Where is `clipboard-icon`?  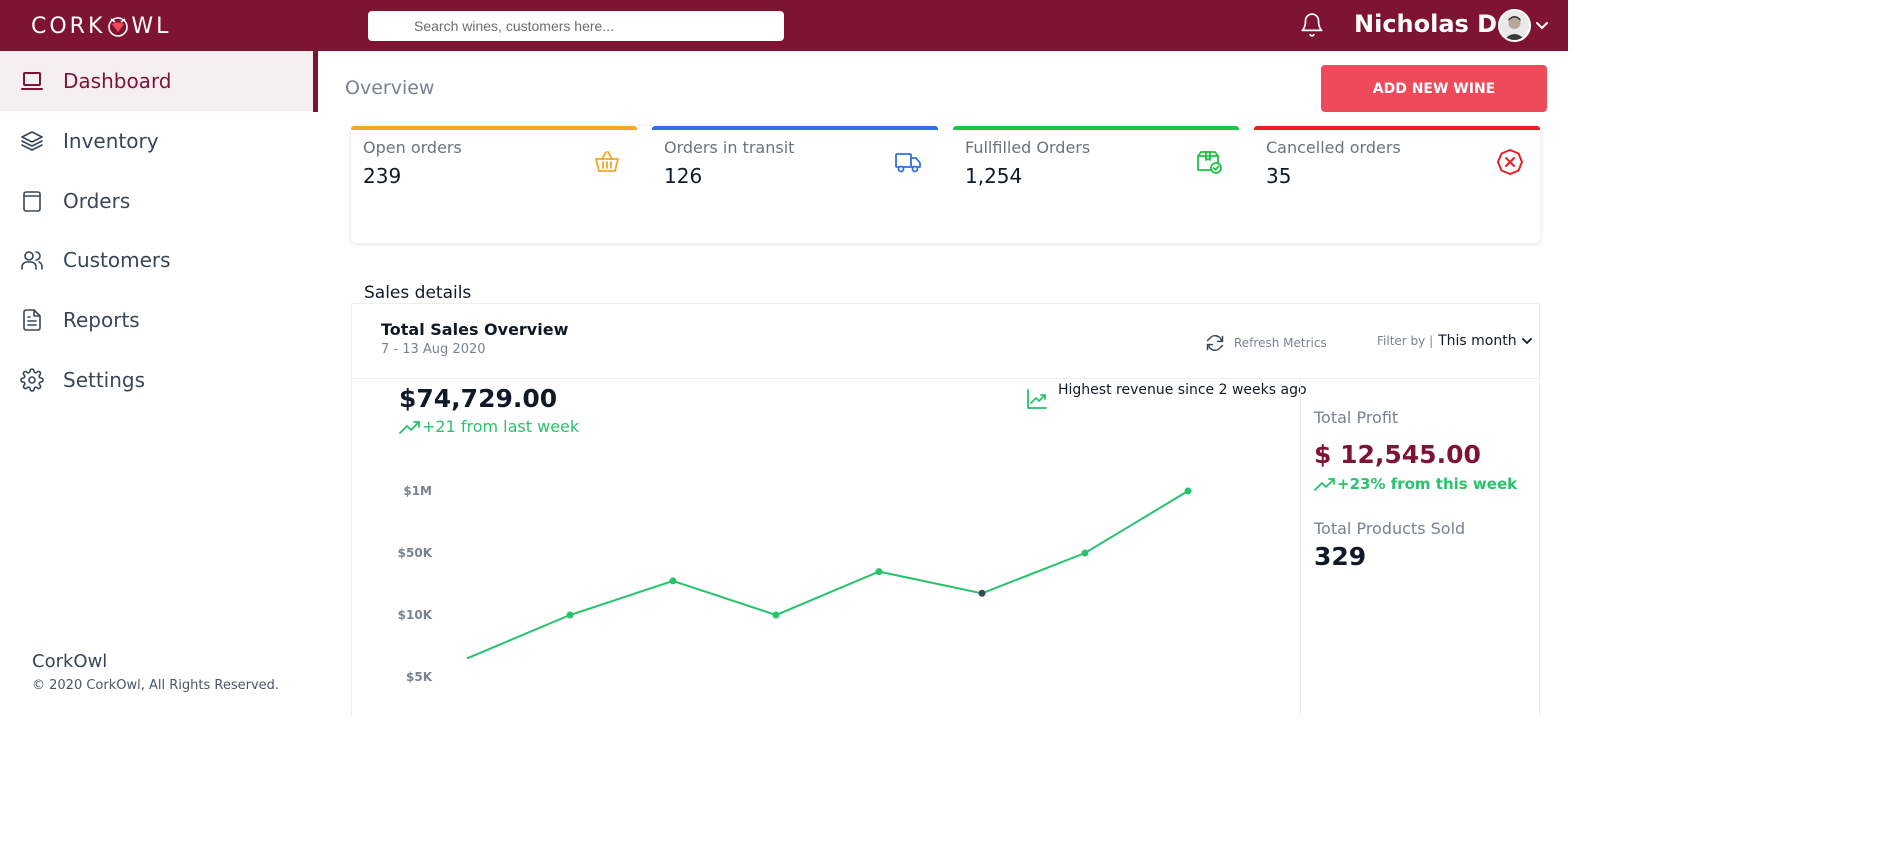
clipboard-icon is located at coordinates (32, 201).